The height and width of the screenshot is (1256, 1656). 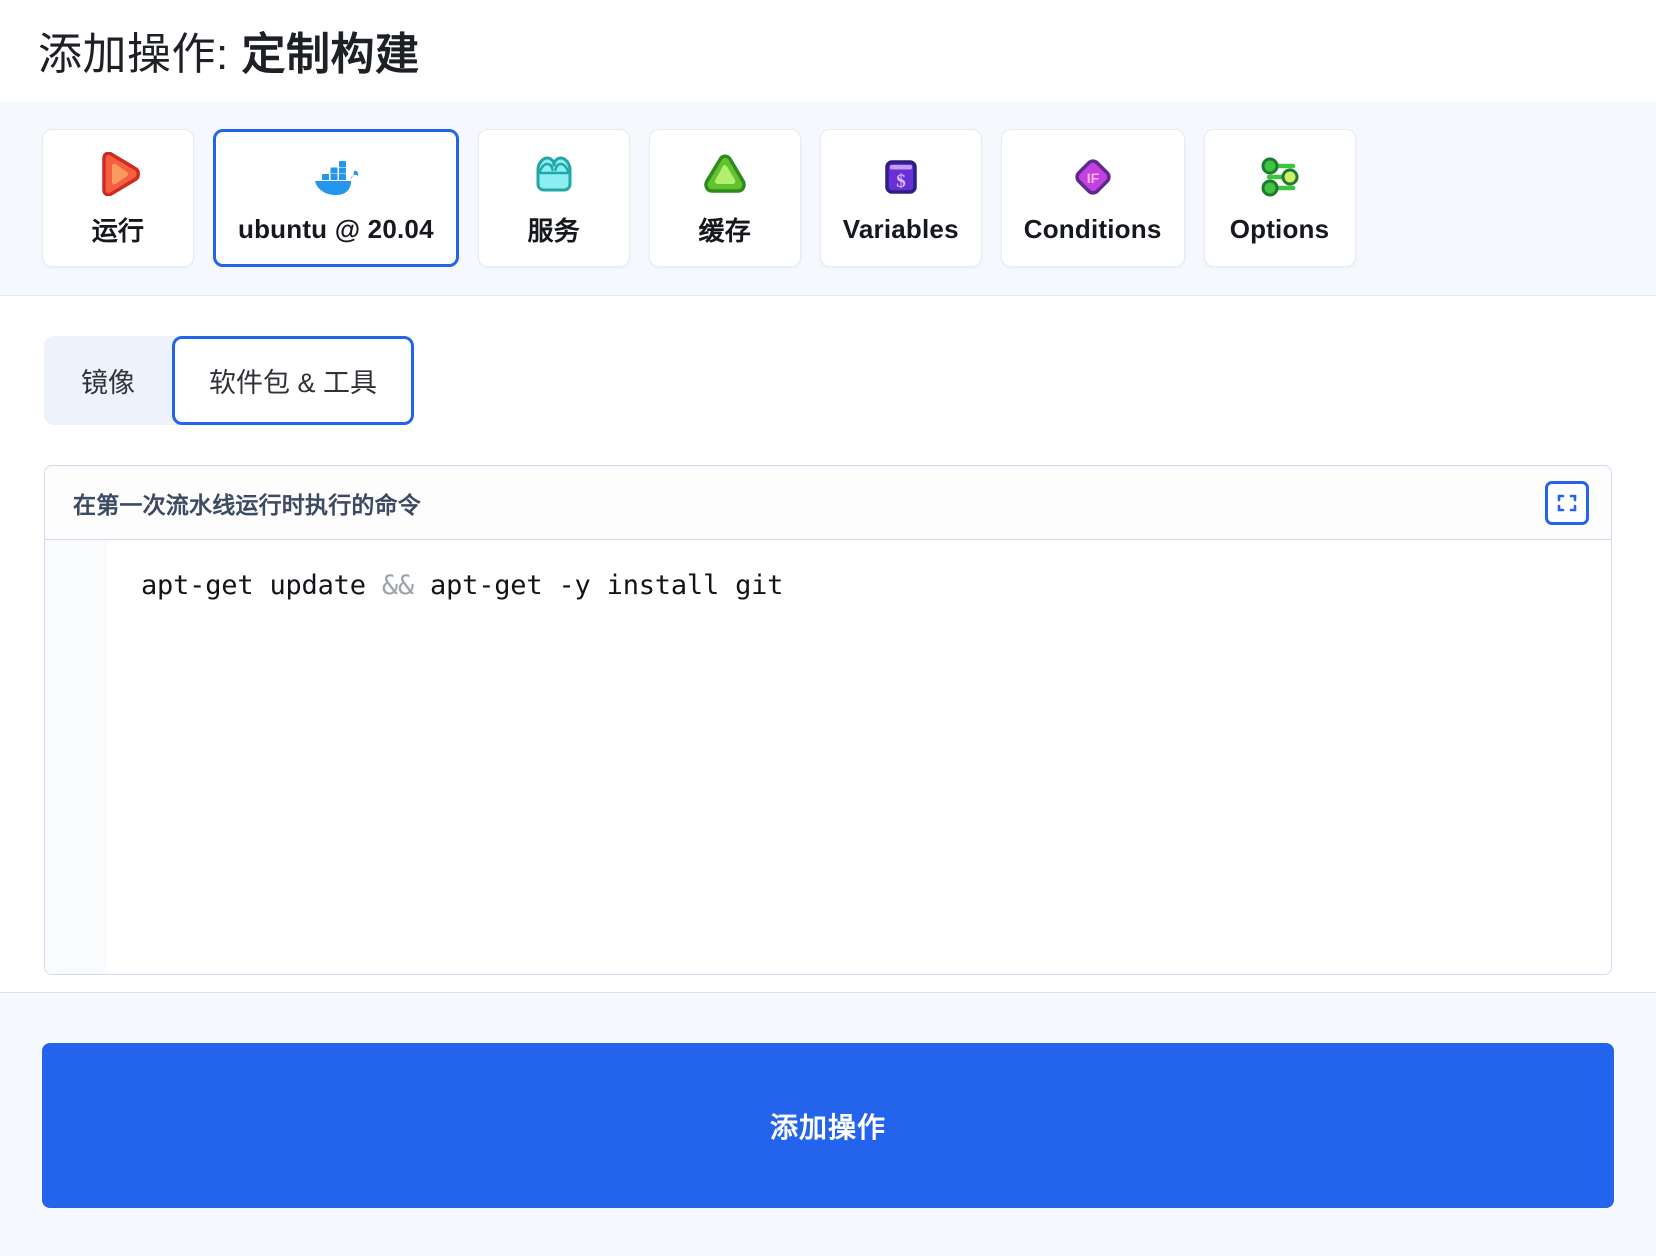 I want to click on editor-gutter, so click(x=76, y=757).